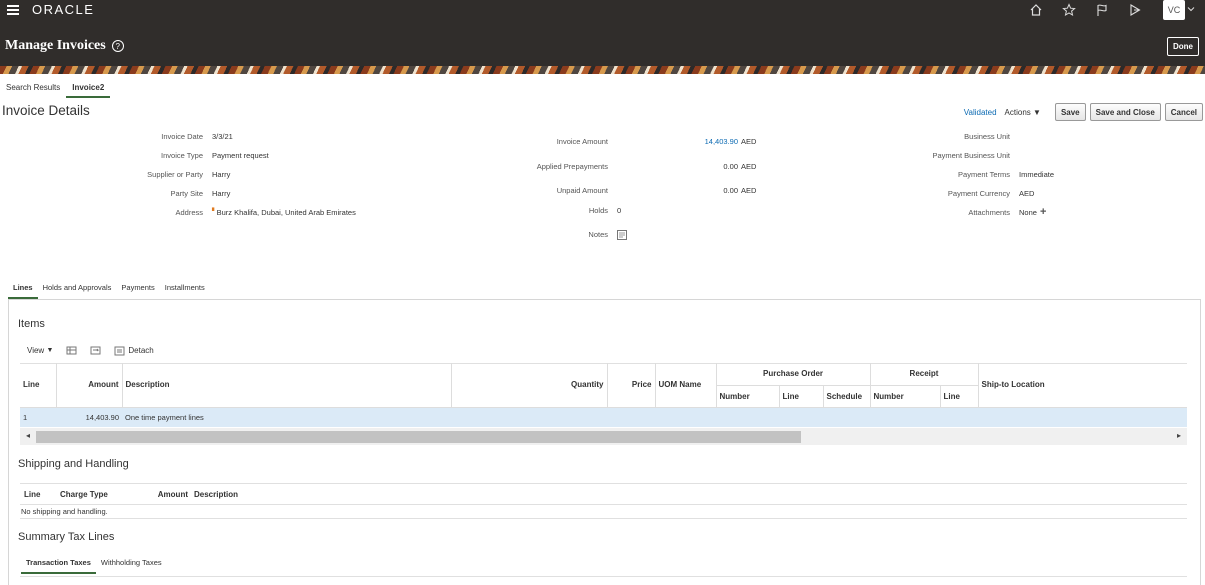 Image resolution: width=1205 pixels, height=585 pixels. Describe the element at coordinates (71, 350) in the screenshot. I see `freeze-icon` at that location.